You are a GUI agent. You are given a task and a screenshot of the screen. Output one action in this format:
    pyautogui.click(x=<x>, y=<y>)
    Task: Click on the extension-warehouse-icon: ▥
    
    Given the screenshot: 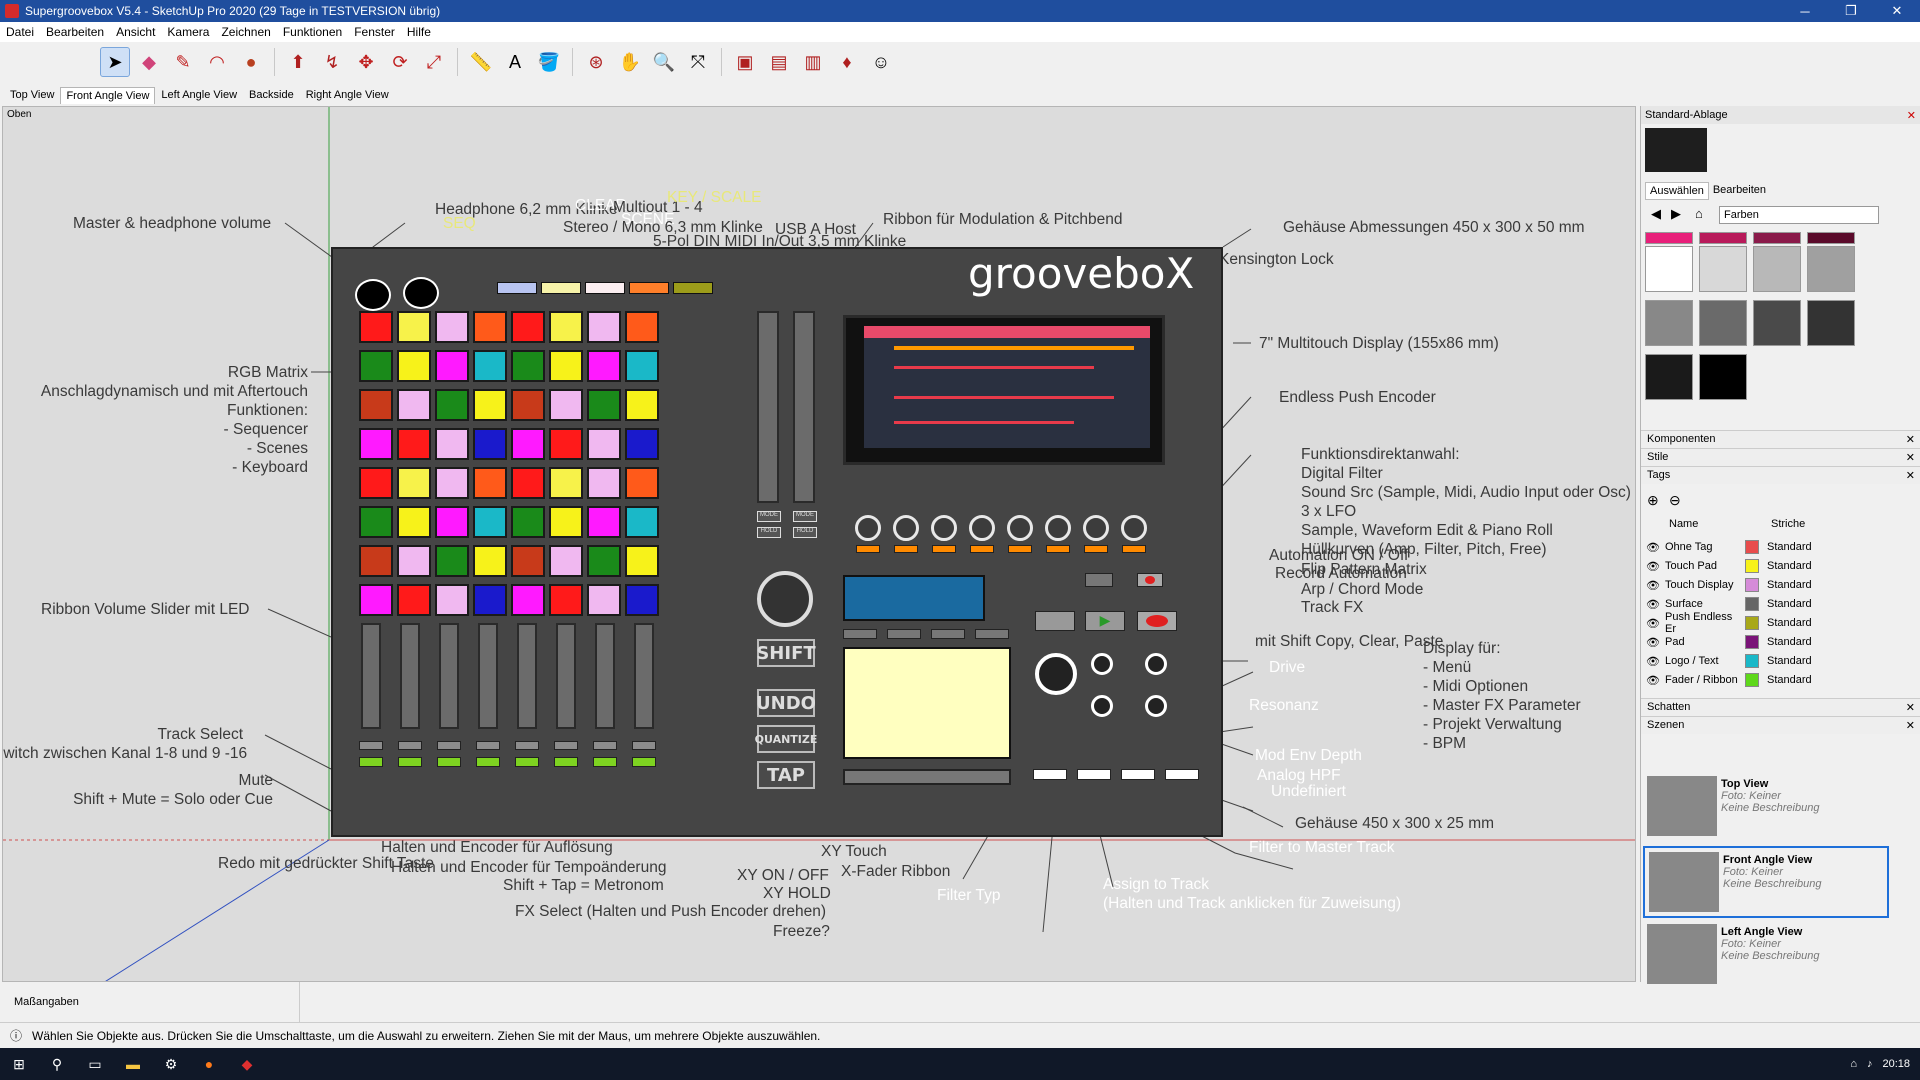 What is the action you would take?
    pyautogui.click(x=813, y=62)
    